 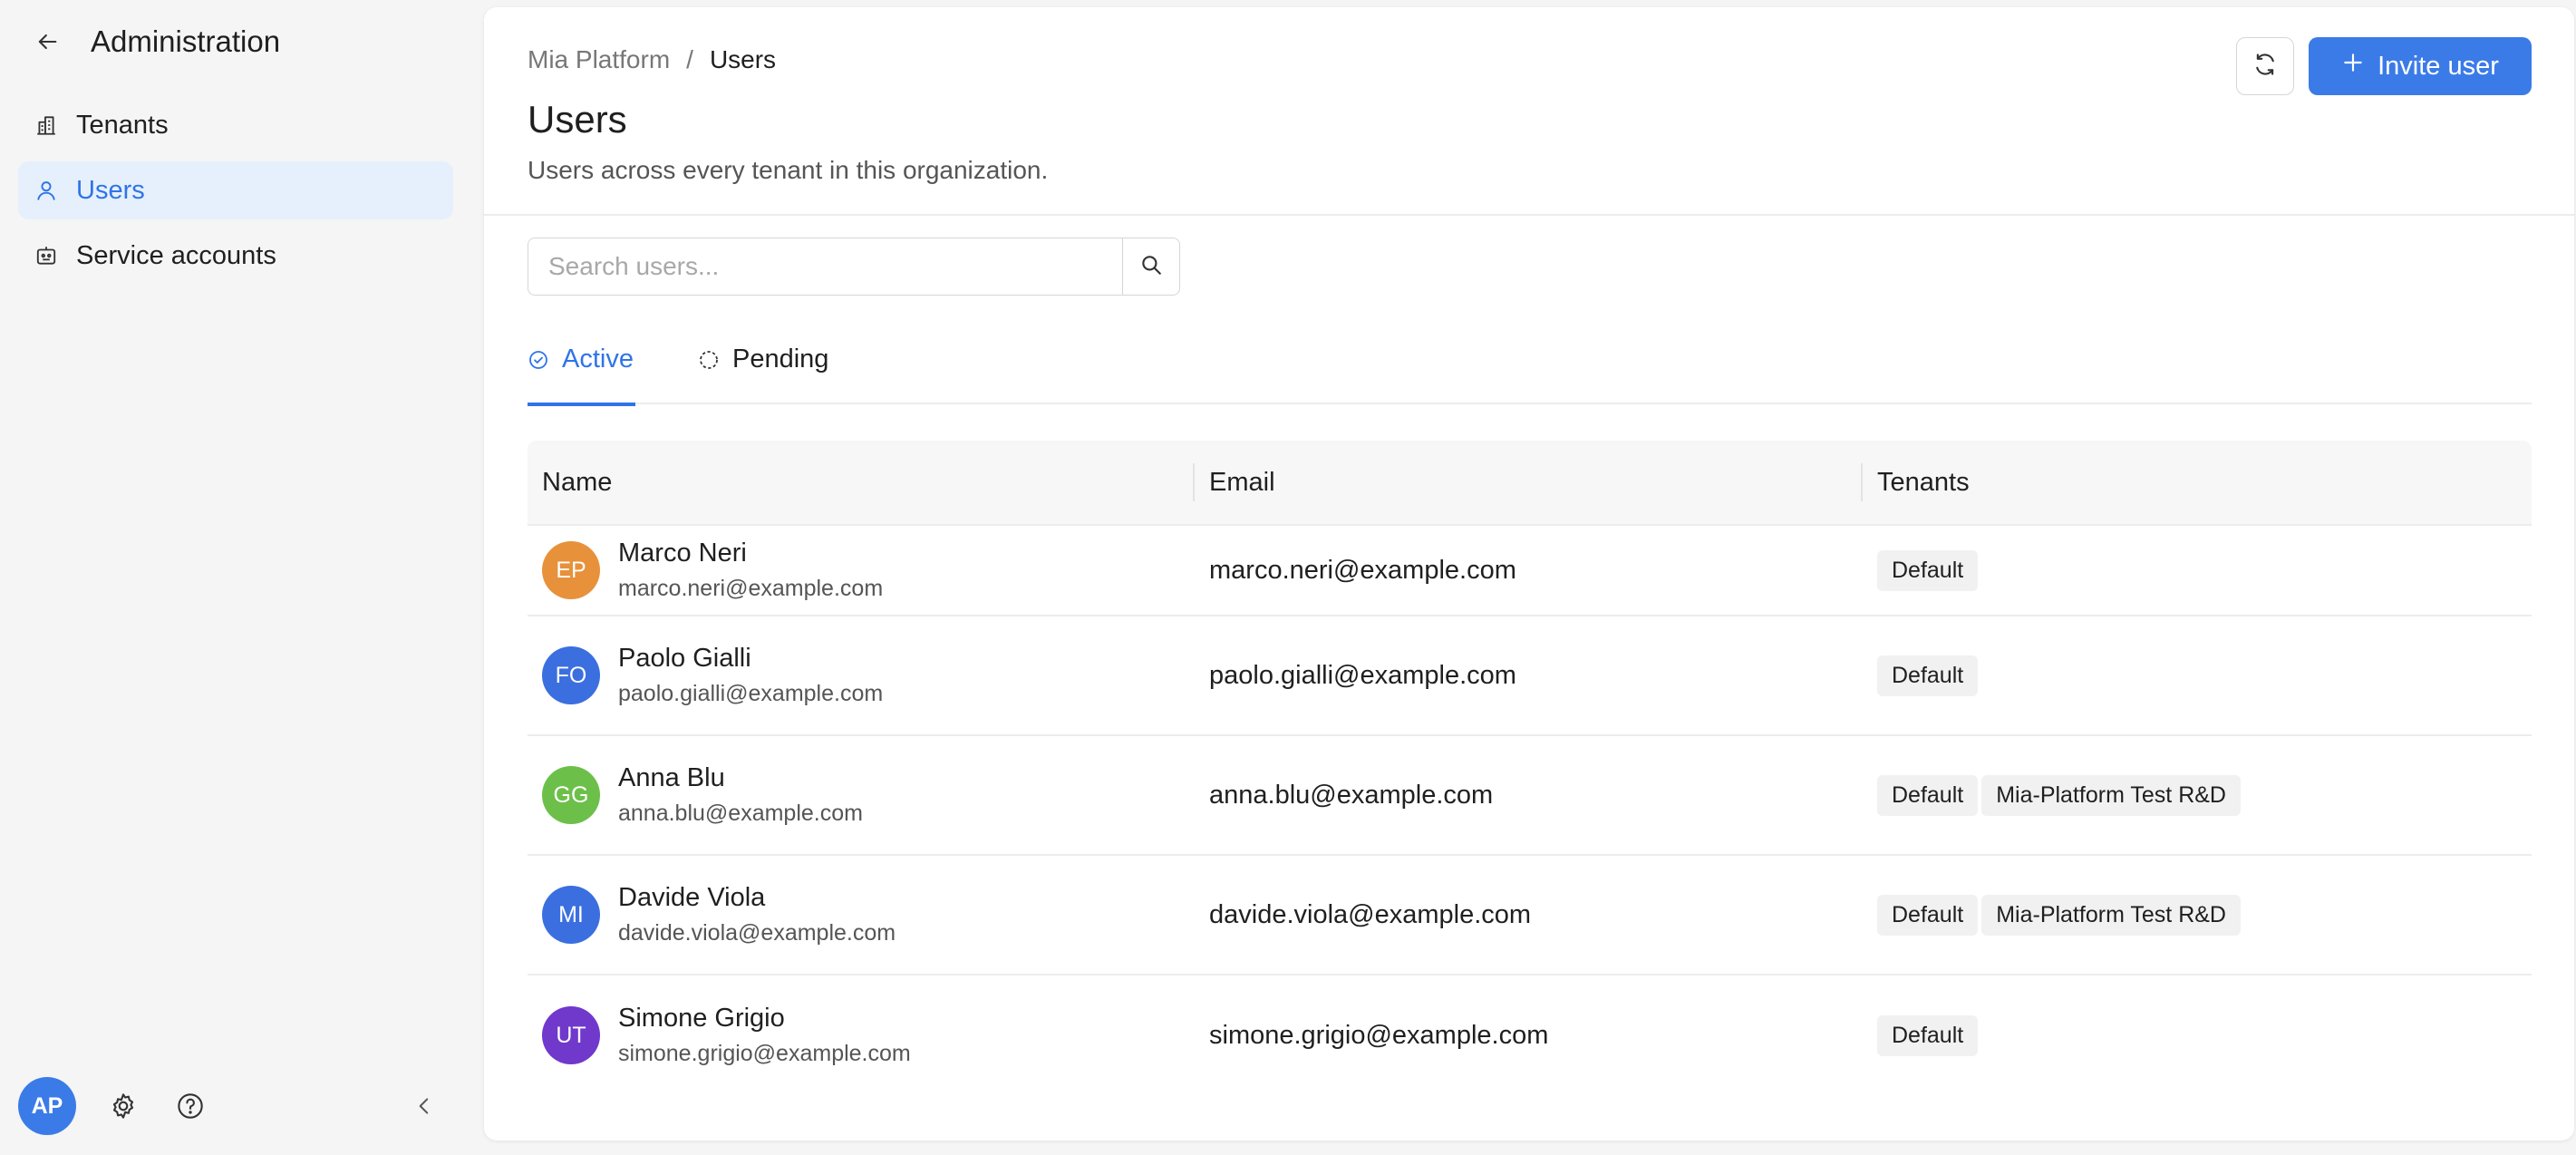 I want to click on refresh-button, so click(x=2265, y=66).